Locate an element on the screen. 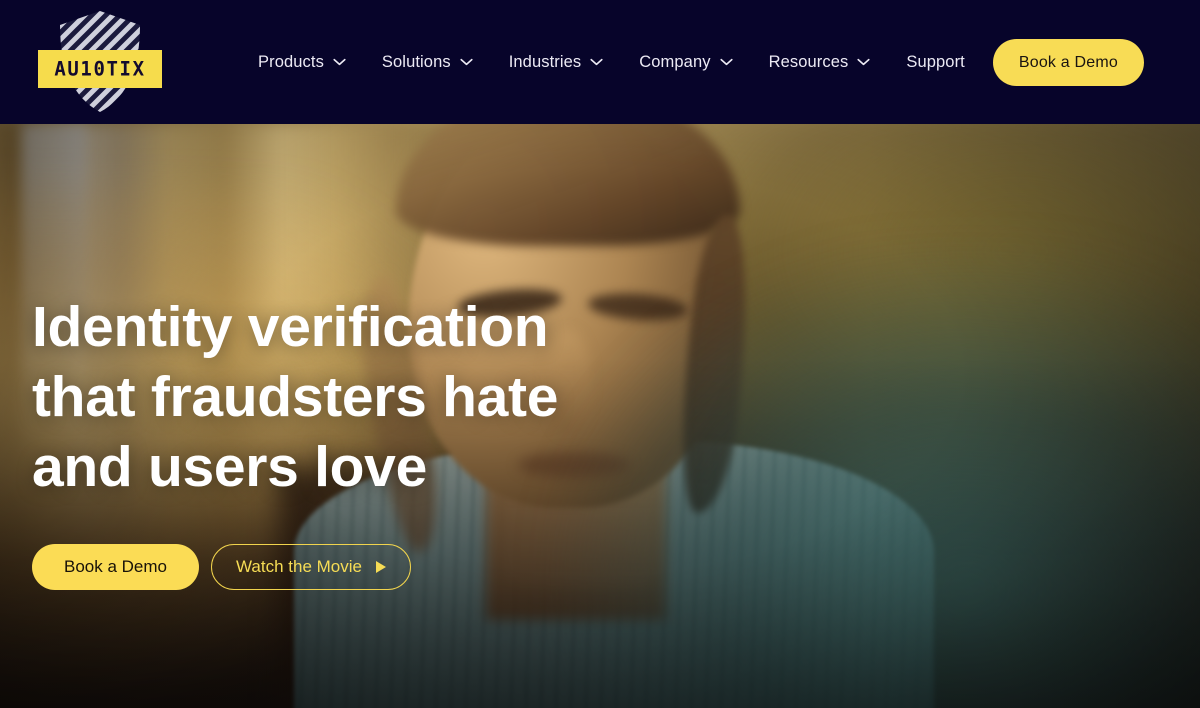 Image resolution: width=1200 pixels, height=708 pixels. nav-item-support: Support is located at coordinates (935, 62).